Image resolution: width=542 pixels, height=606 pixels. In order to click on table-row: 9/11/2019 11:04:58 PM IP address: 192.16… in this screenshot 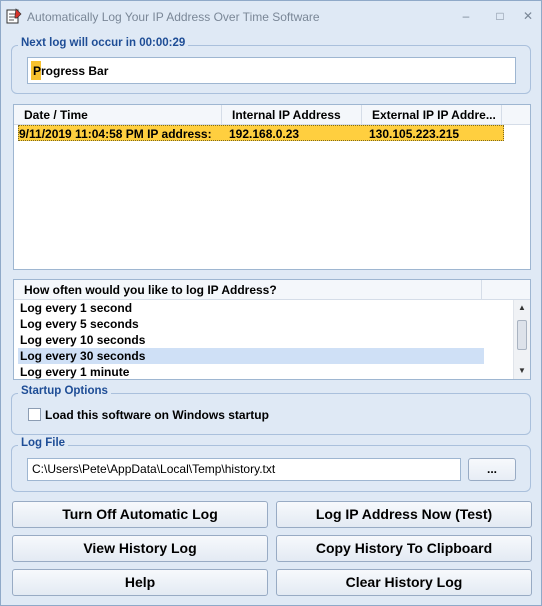, I will do `click(261, 133)`.